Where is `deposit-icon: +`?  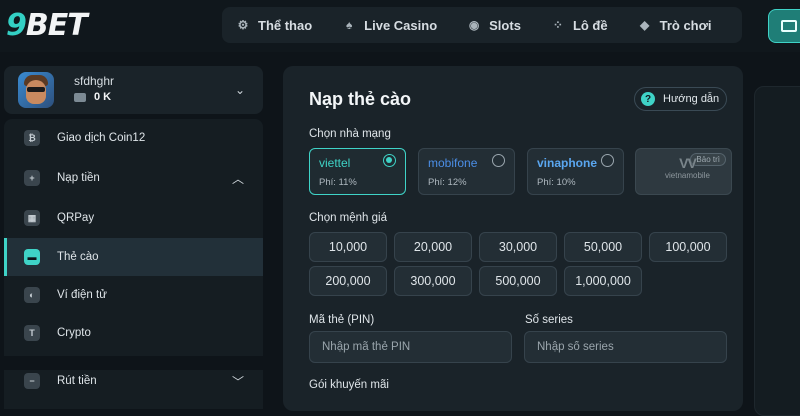
deposit-icon: + is located at coordinates (32, 178).